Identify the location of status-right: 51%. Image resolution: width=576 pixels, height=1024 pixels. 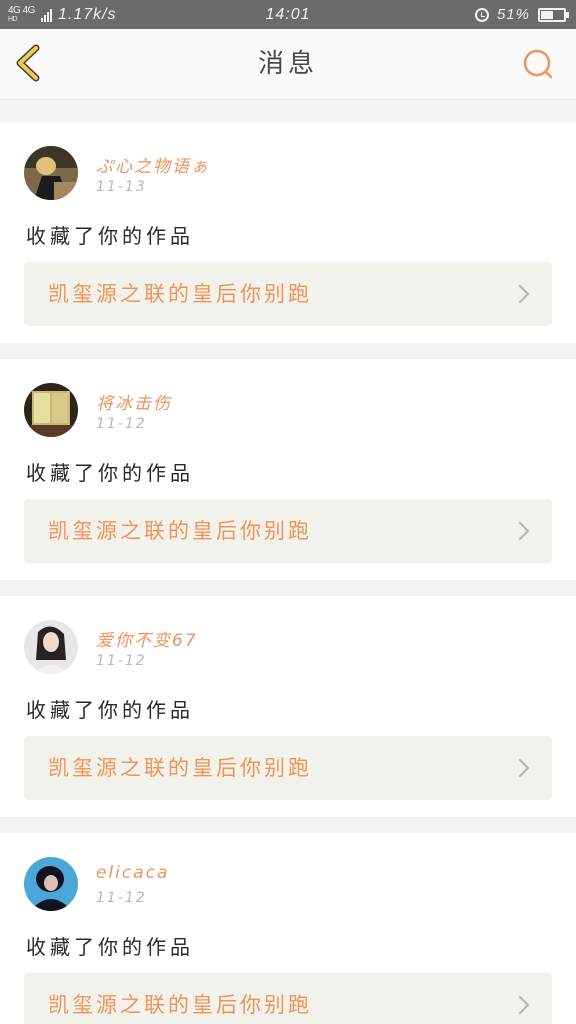
(521, 14).